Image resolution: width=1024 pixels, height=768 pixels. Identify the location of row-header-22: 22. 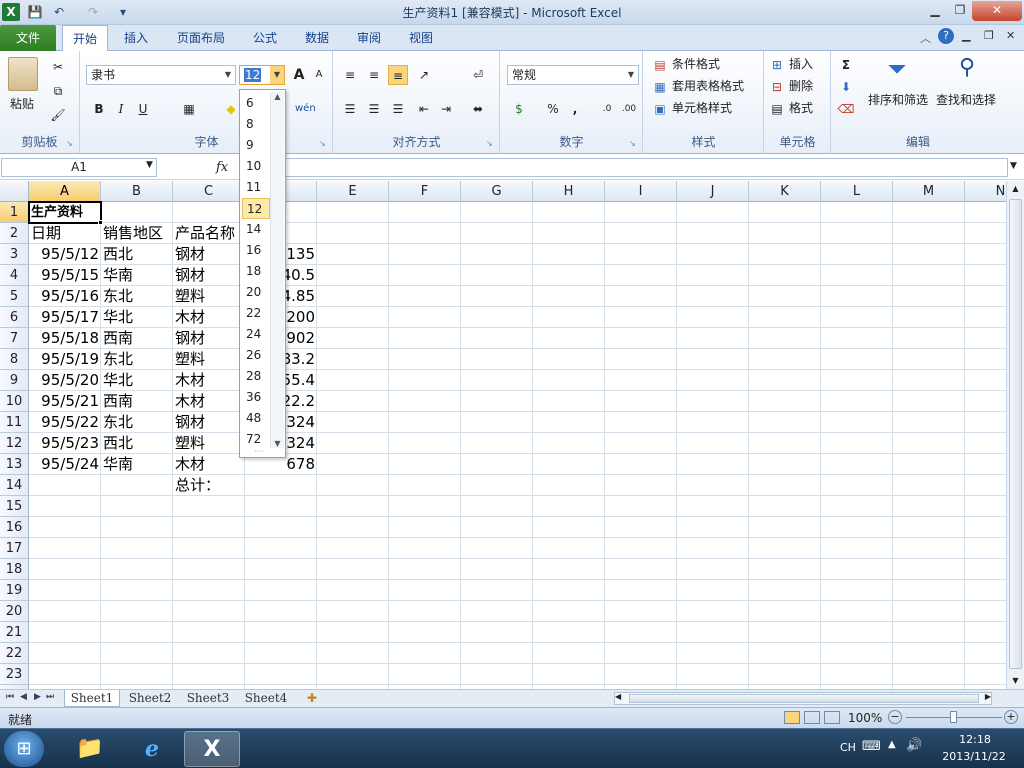
(14, 653).